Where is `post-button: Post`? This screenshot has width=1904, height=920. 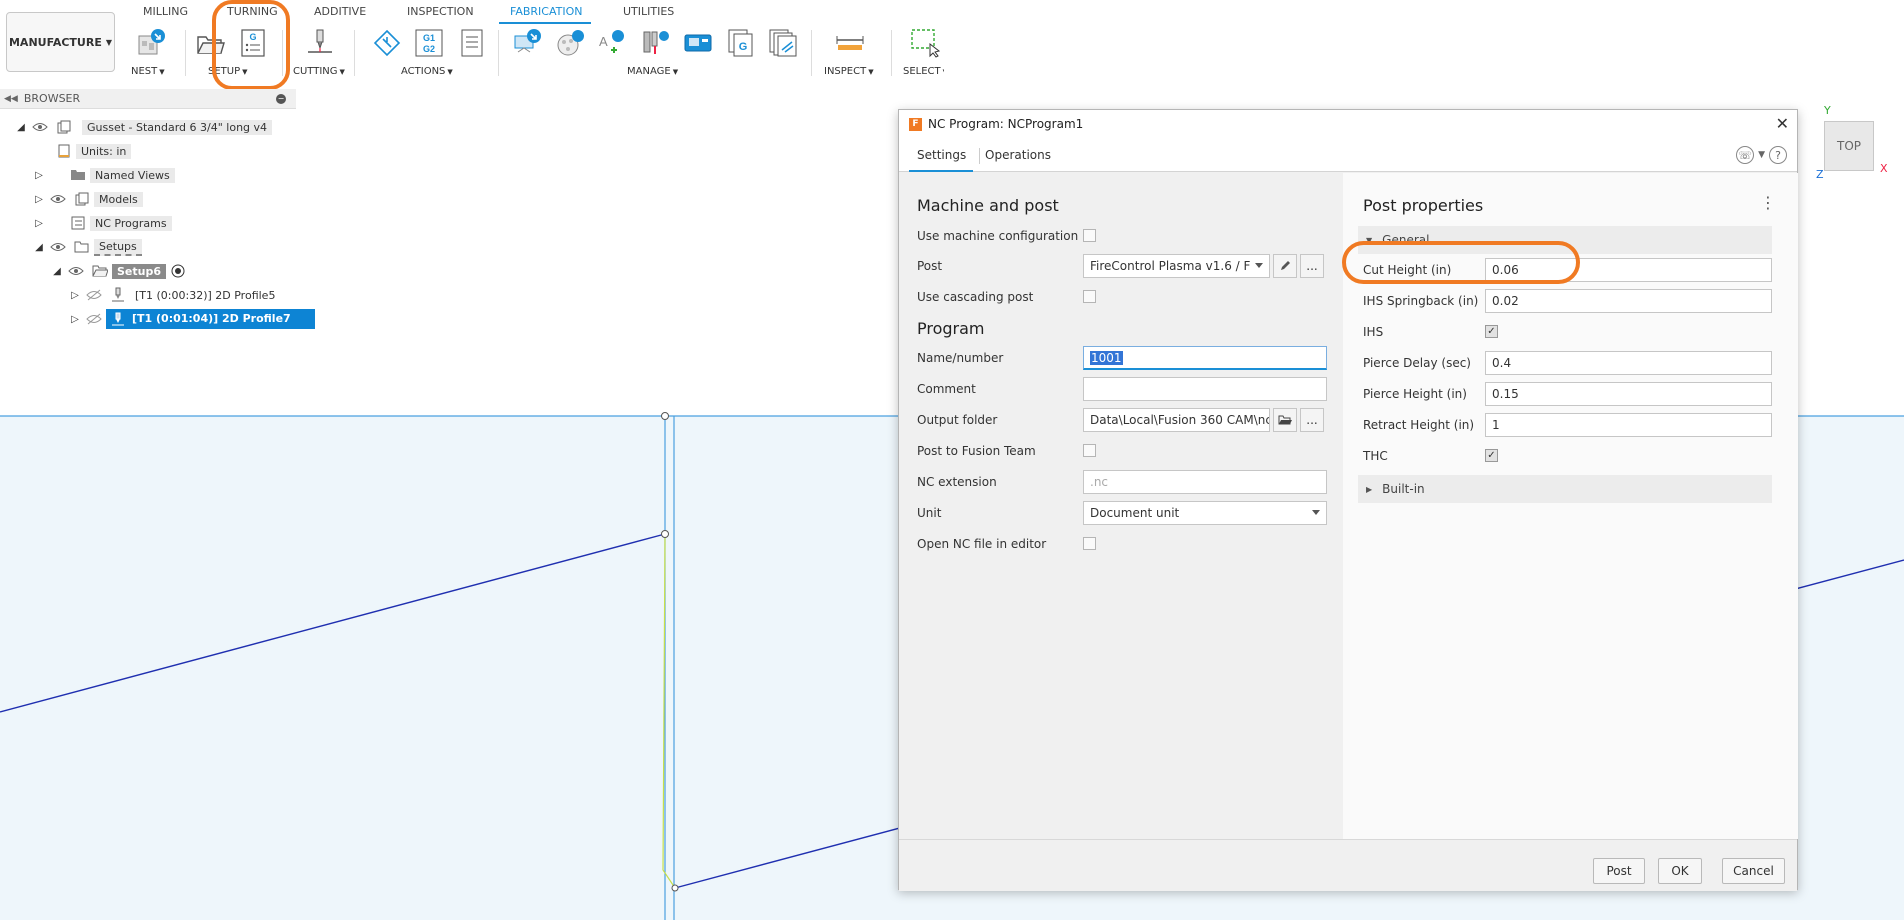 post-button: Post is located at coordinates (1619, 871).